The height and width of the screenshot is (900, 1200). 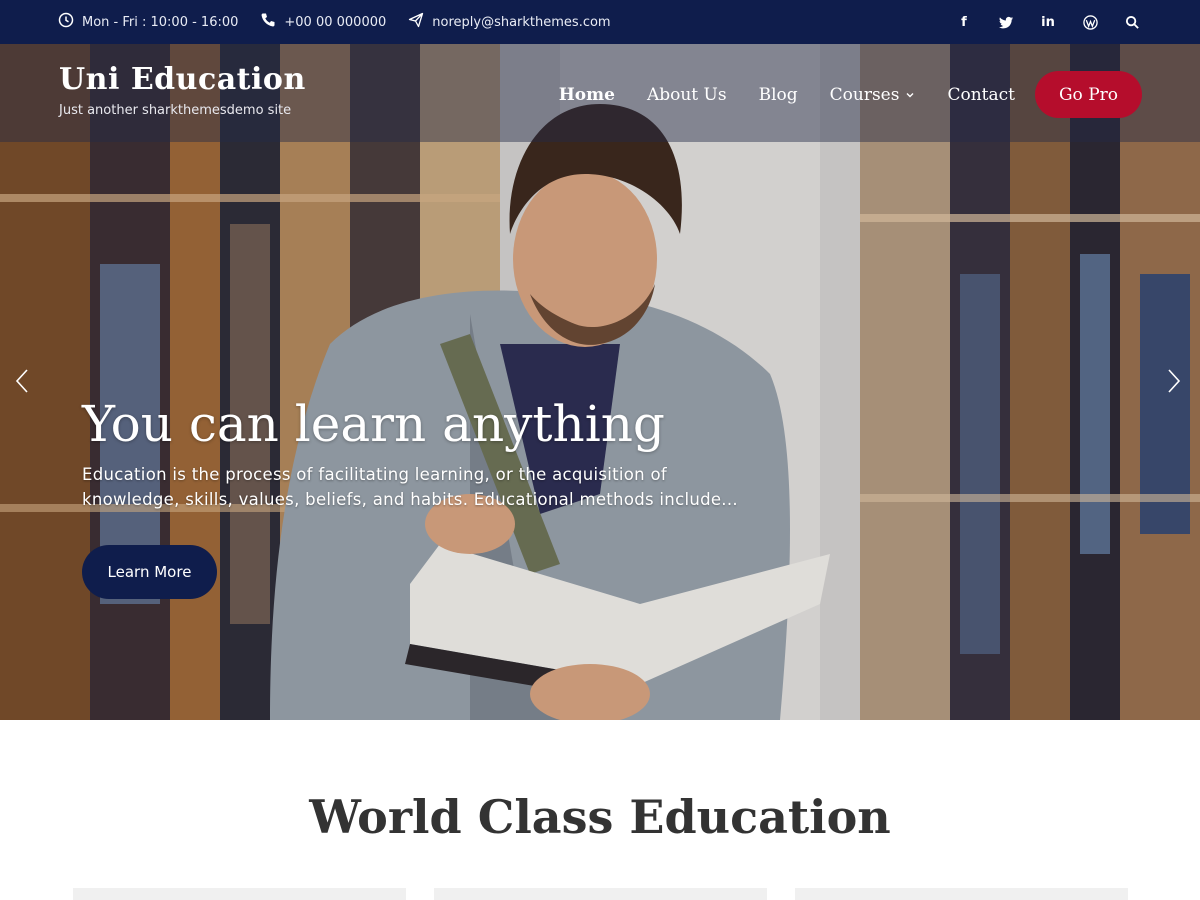 I want to click on section-title: World Class Education, so click(x=600, y=817).